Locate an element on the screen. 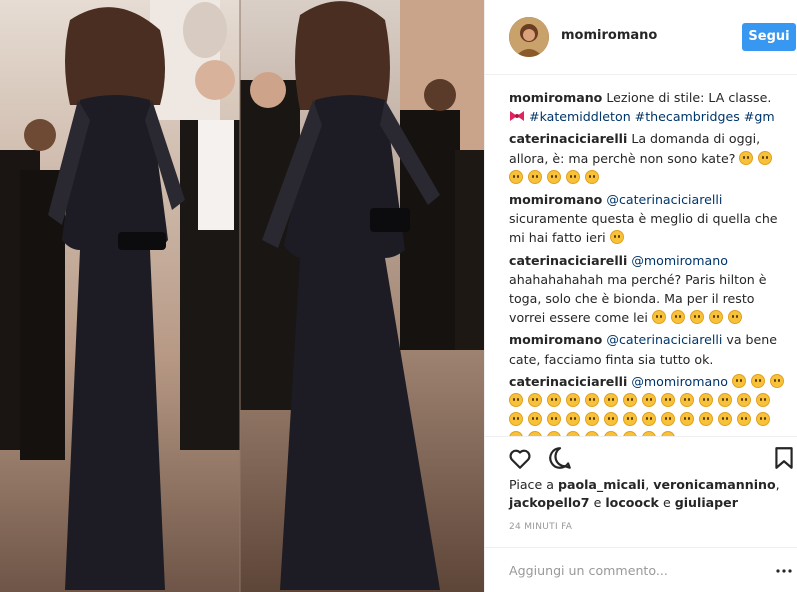 This screenshot has width=797, height=592. post-header: momiromano Segui is located at coordinates (641, 37).